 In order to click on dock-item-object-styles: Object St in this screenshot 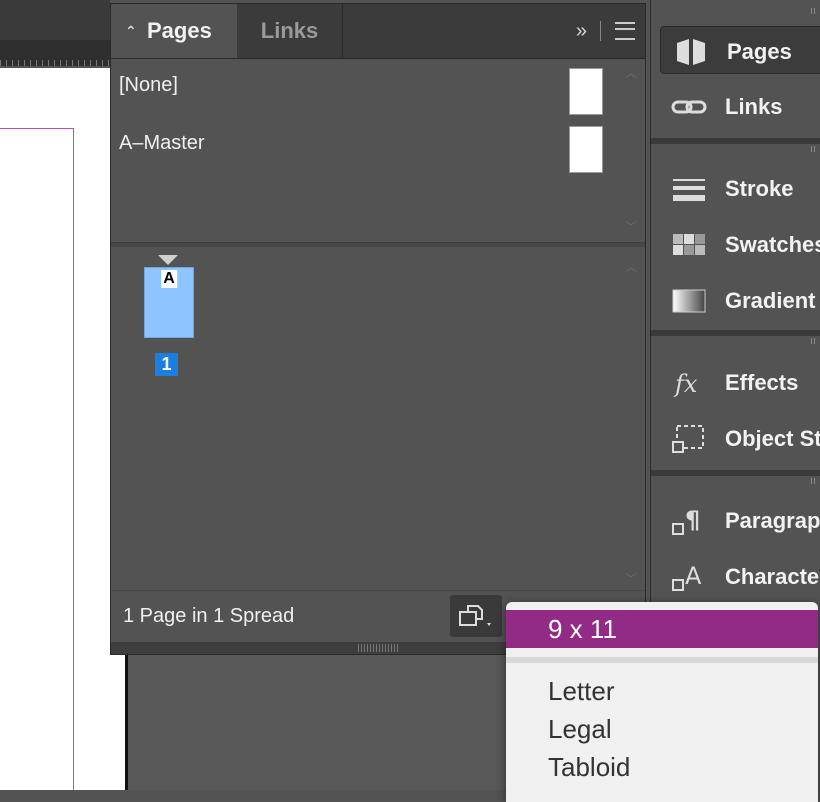, I will do `click(739, 438)`.